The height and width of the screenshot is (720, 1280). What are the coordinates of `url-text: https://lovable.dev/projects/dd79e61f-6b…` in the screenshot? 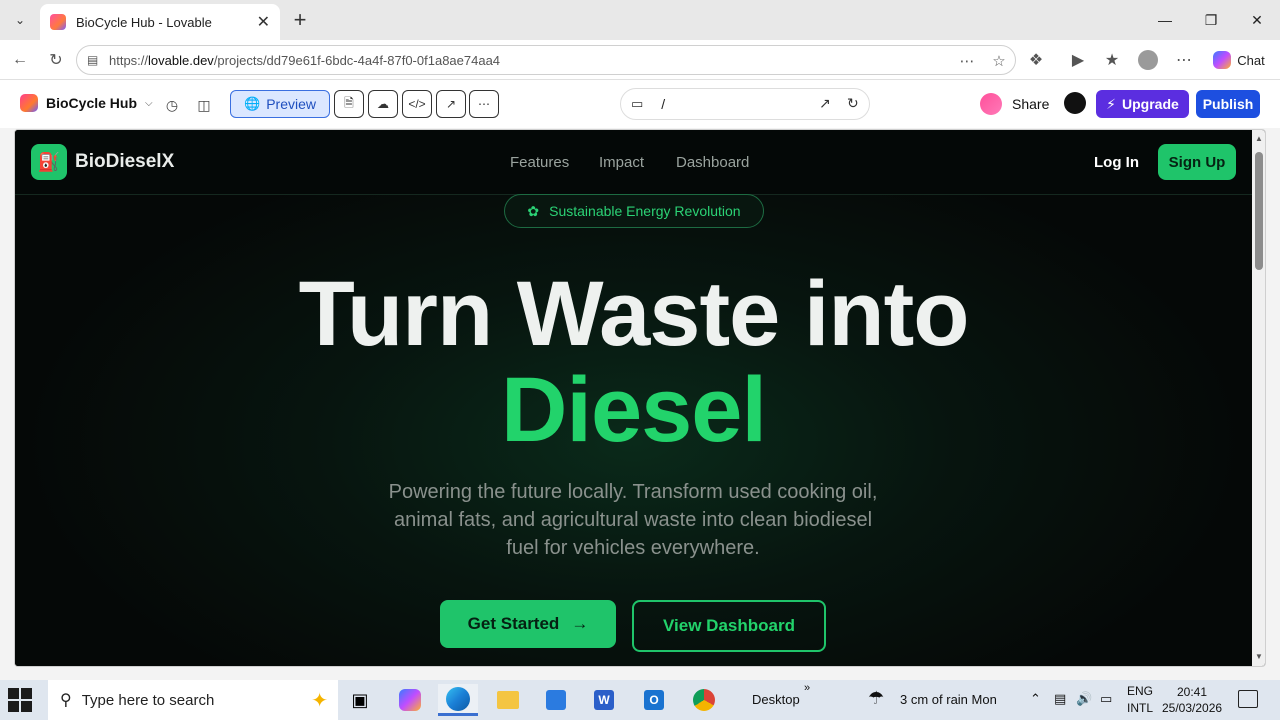 It's located at (305, 60).